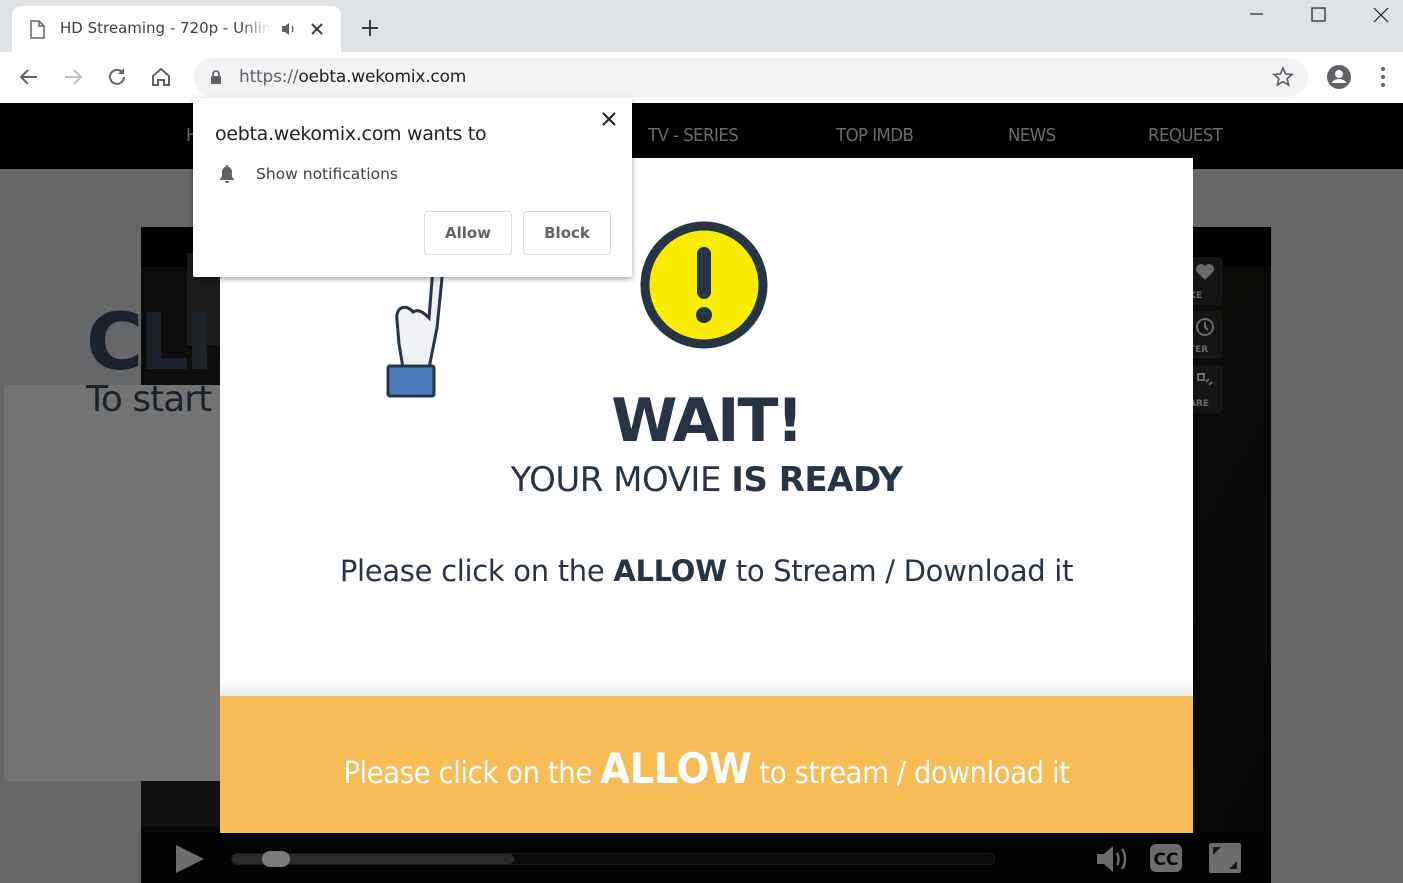  What do you see at coordinates (289, 29) in the screenshot?
I see `speaker-icon` at bounding box center [289, 29].